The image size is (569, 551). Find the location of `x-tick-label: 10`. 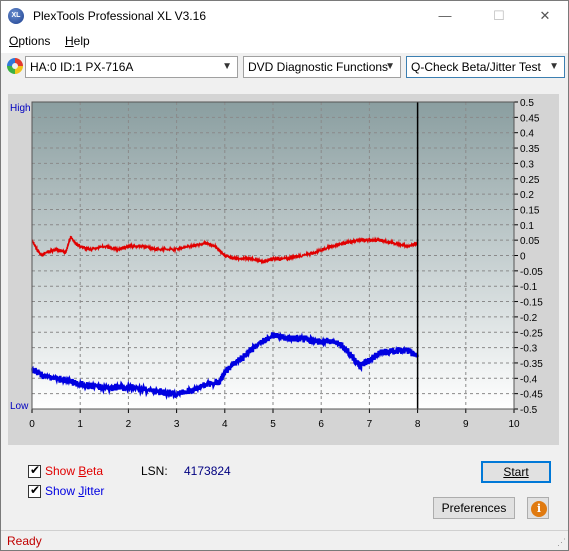

x-tick-label: 10 is located at coordinates (514, 424).